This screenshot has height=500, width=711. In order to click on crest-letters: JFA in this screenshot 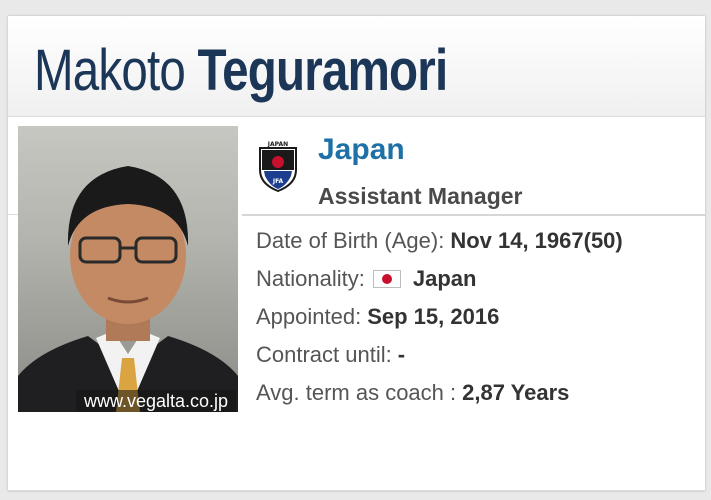, I will do `click(278, 181)`.